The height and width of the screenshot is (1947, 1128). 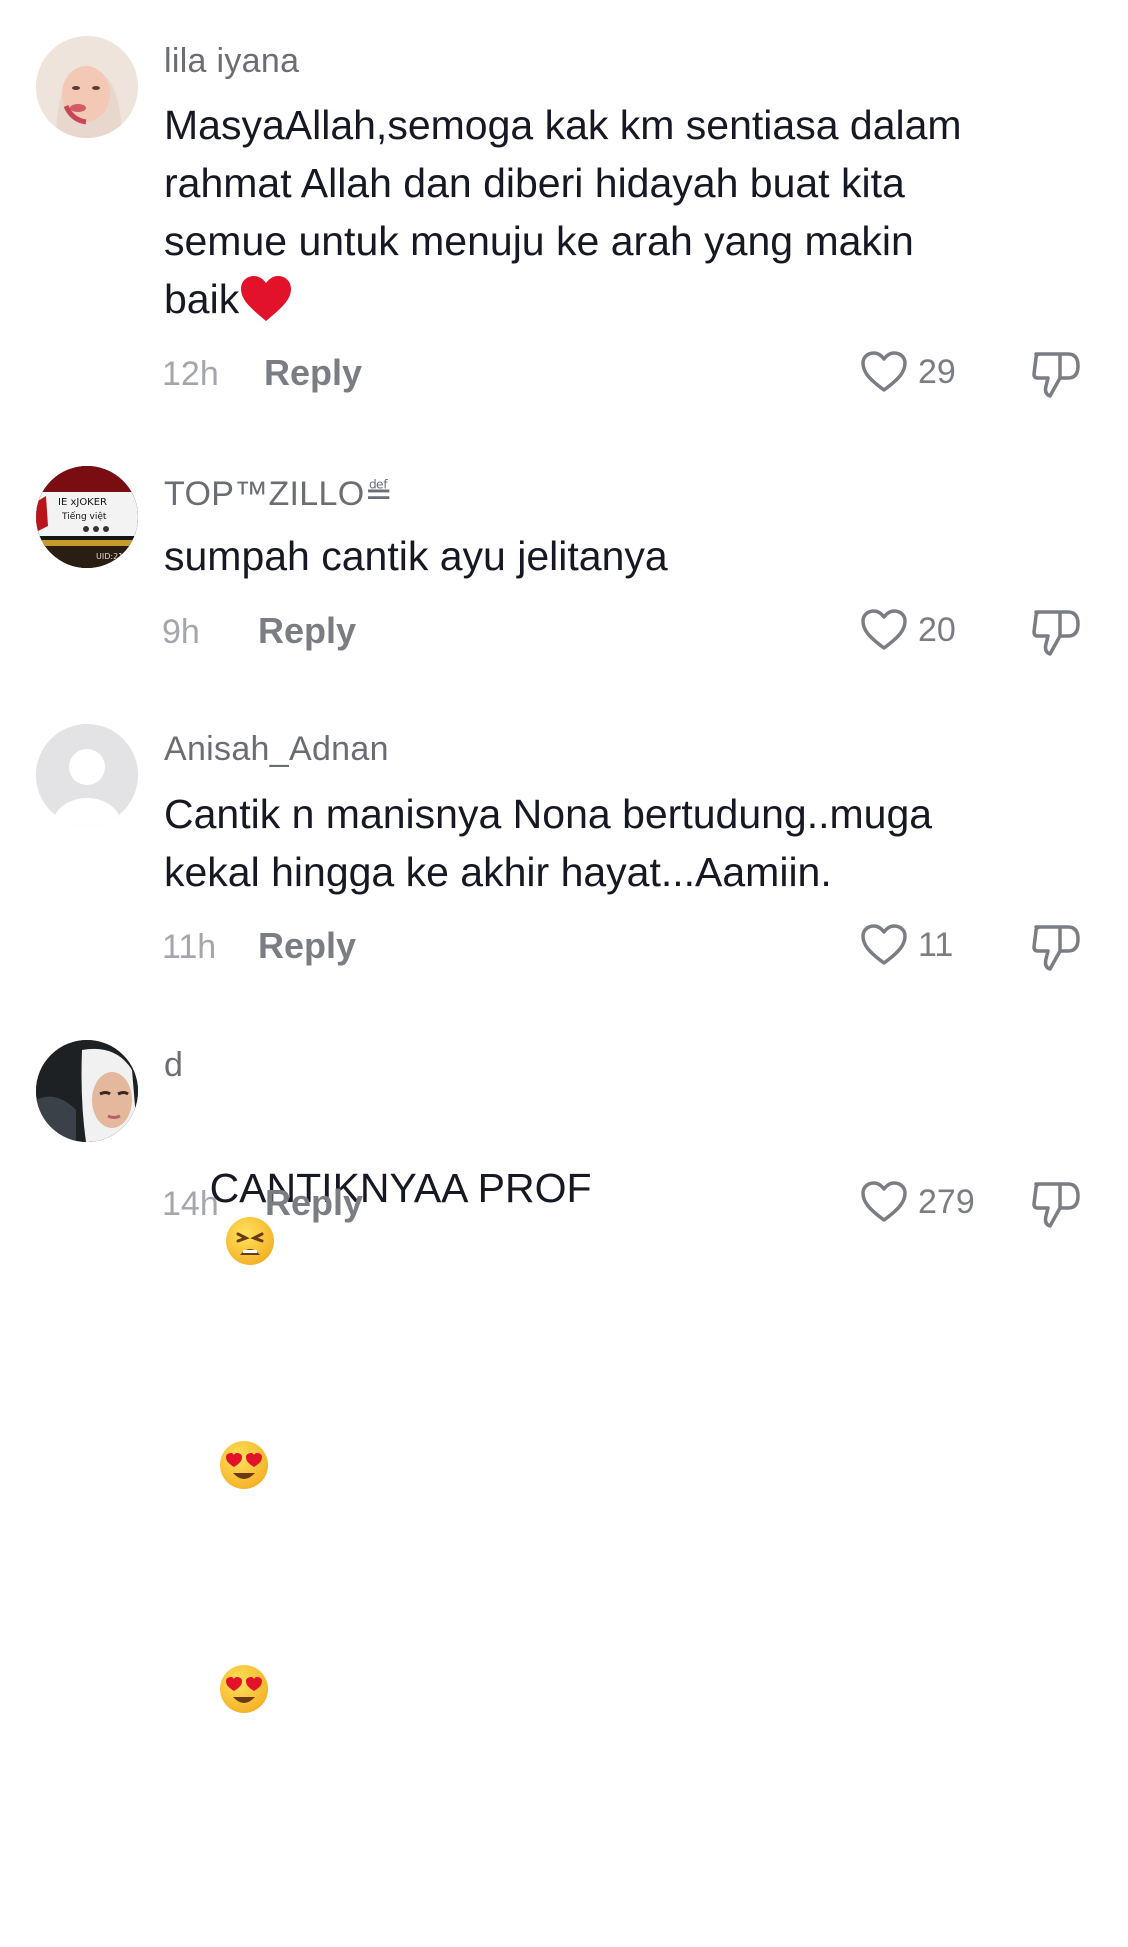 I want to click on like-count: 11, so click(x=936, y=944).